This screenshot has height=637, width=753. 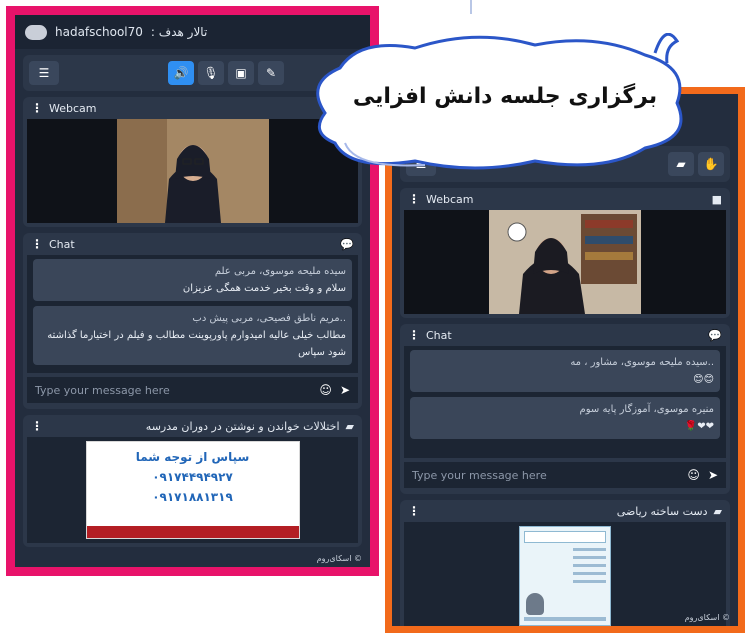 I want to click on avatar, so click(x=36, y=32).